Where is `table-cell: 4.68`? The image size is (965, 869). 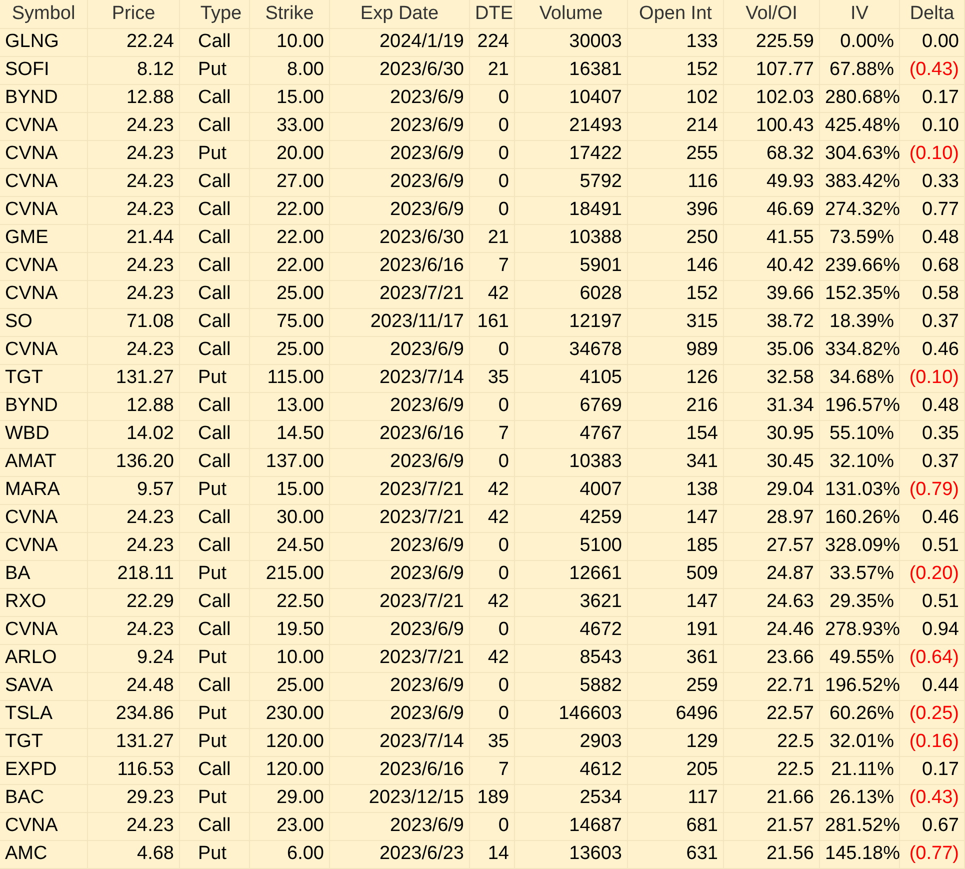 table-cell: 4.68 is located at coordinates (134, 854).